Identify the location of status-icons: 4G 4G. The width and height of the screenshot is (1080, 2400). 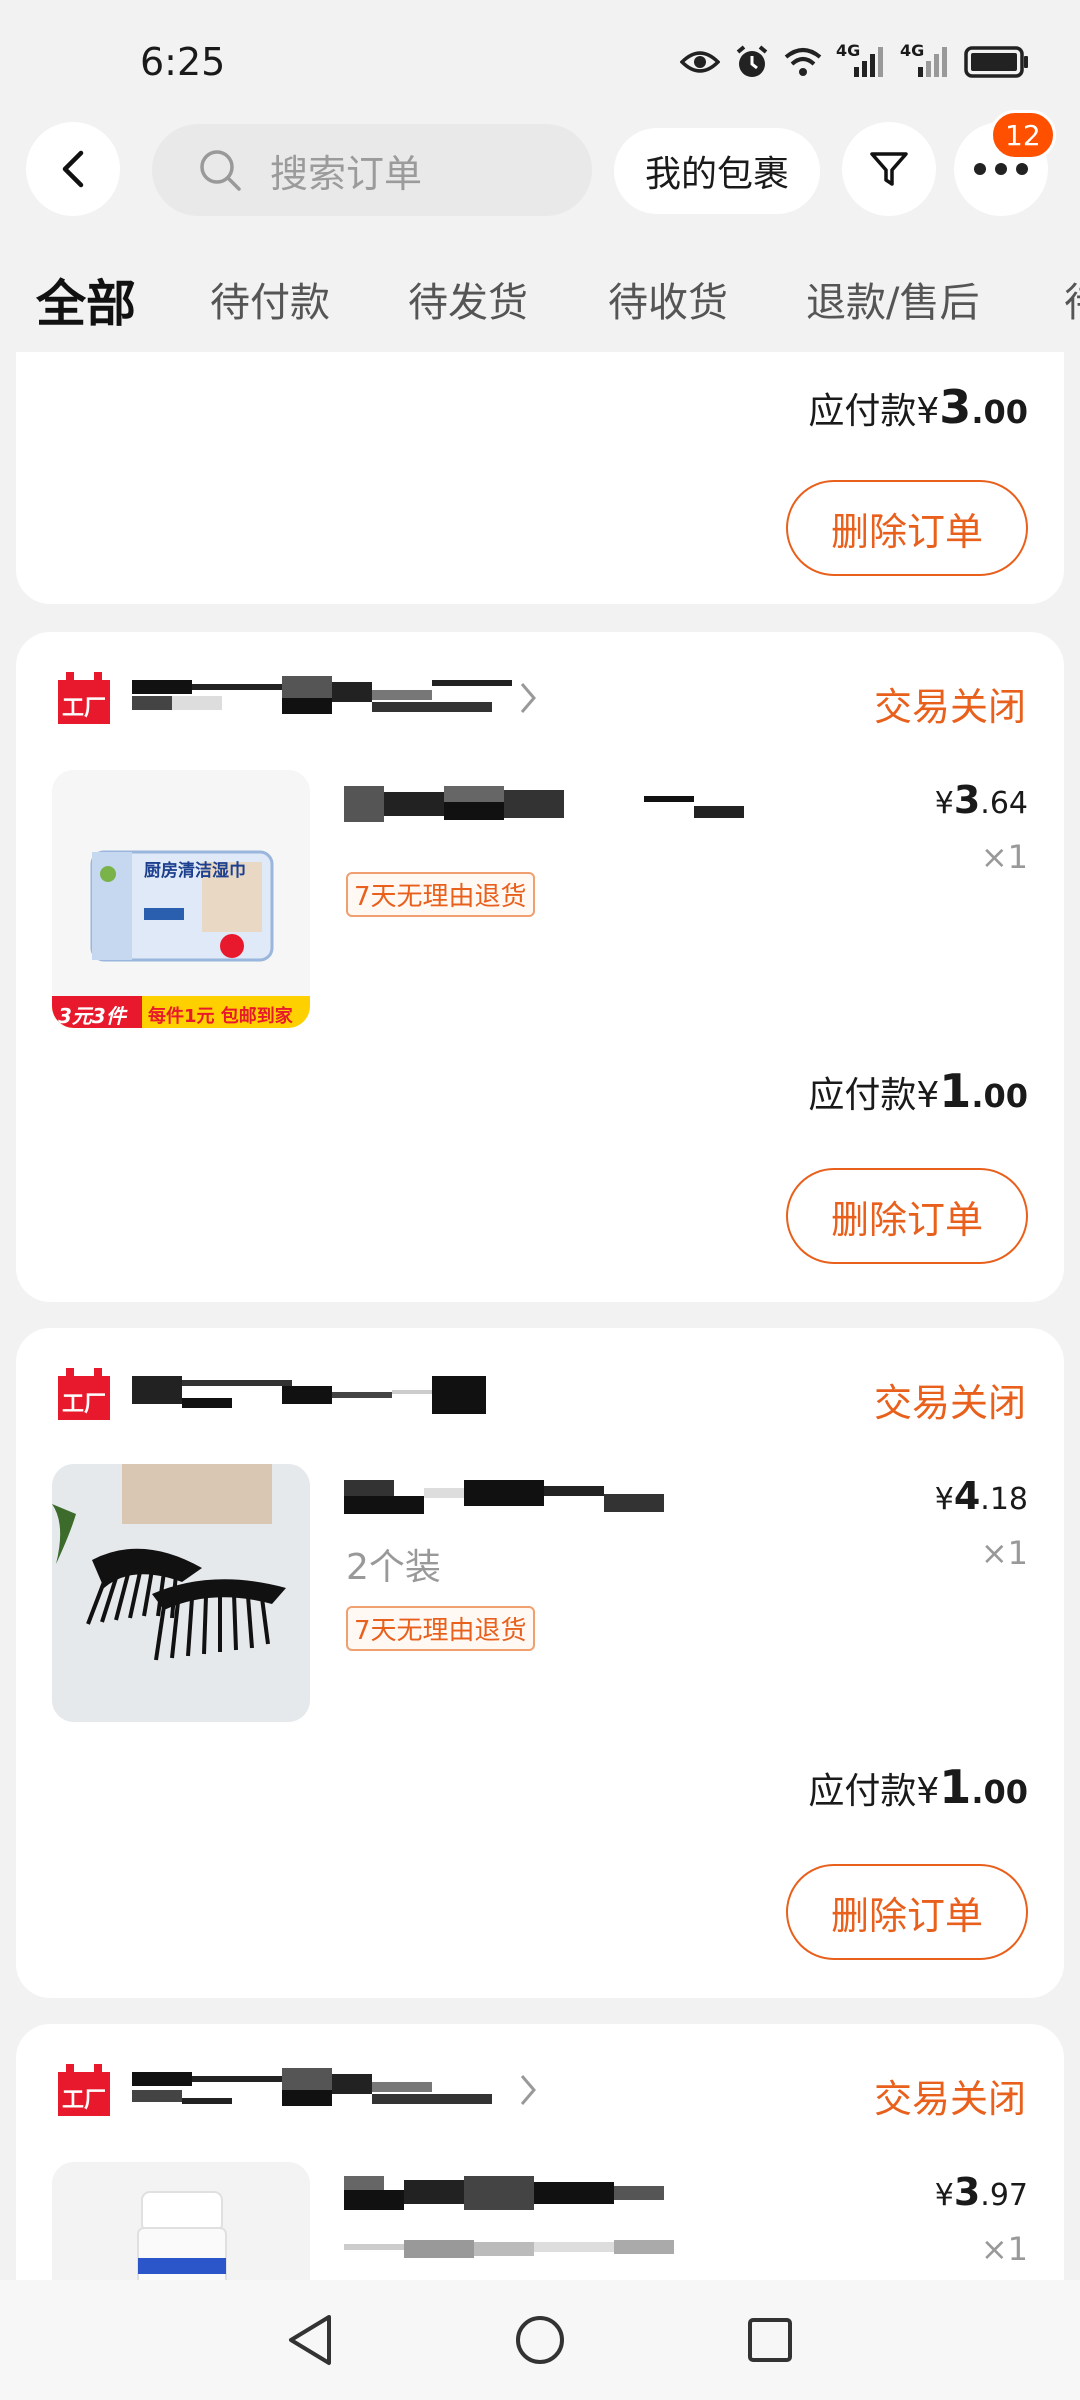
(855, 60).